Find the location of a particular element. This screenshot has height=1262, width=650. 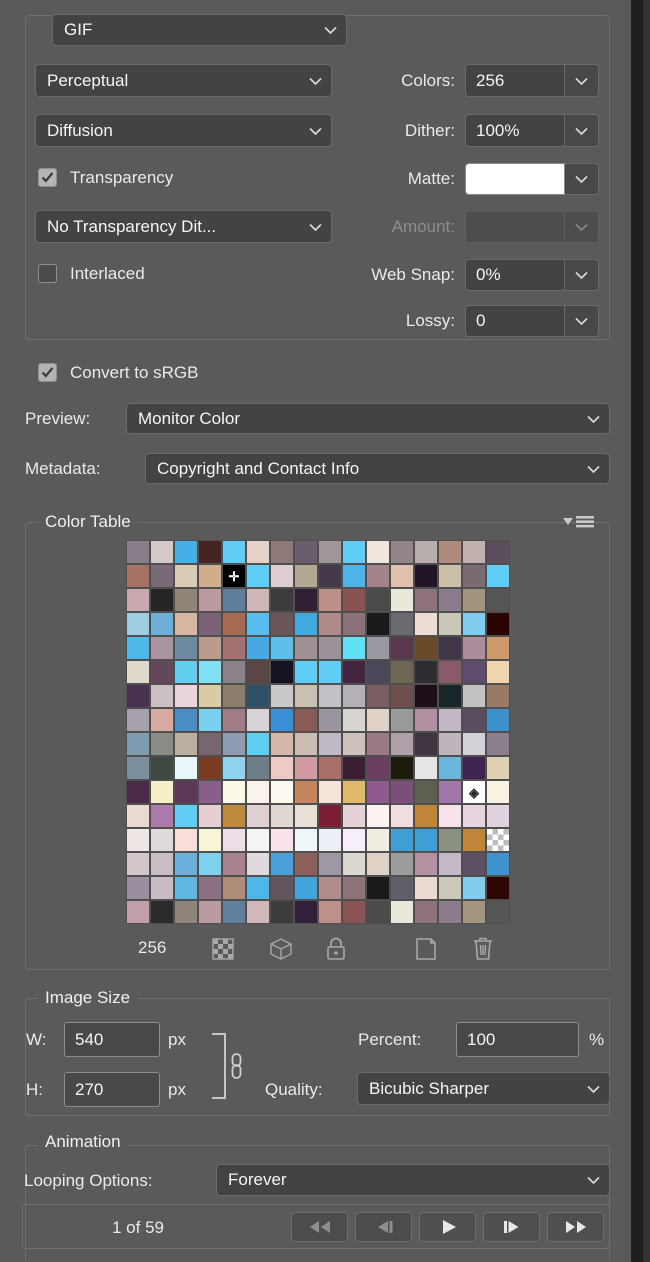

color-swatch-web-safe-marked: ◈ is located at coordinates (474, 792).